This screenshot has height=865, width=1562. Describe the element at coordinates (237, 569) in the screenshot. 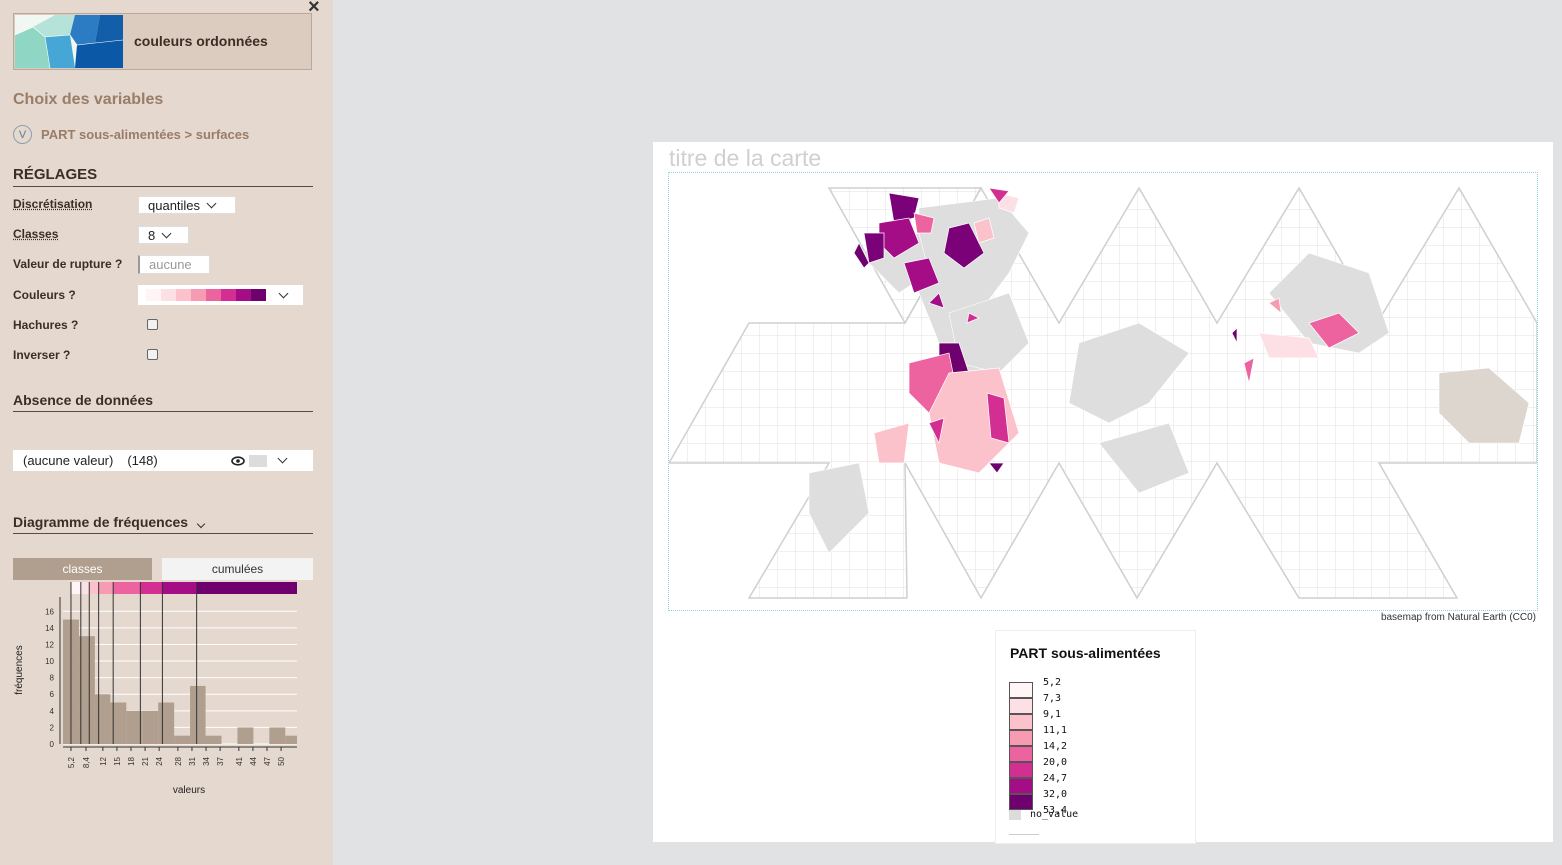

I see `tab-cumulees: cumulées` at that location.